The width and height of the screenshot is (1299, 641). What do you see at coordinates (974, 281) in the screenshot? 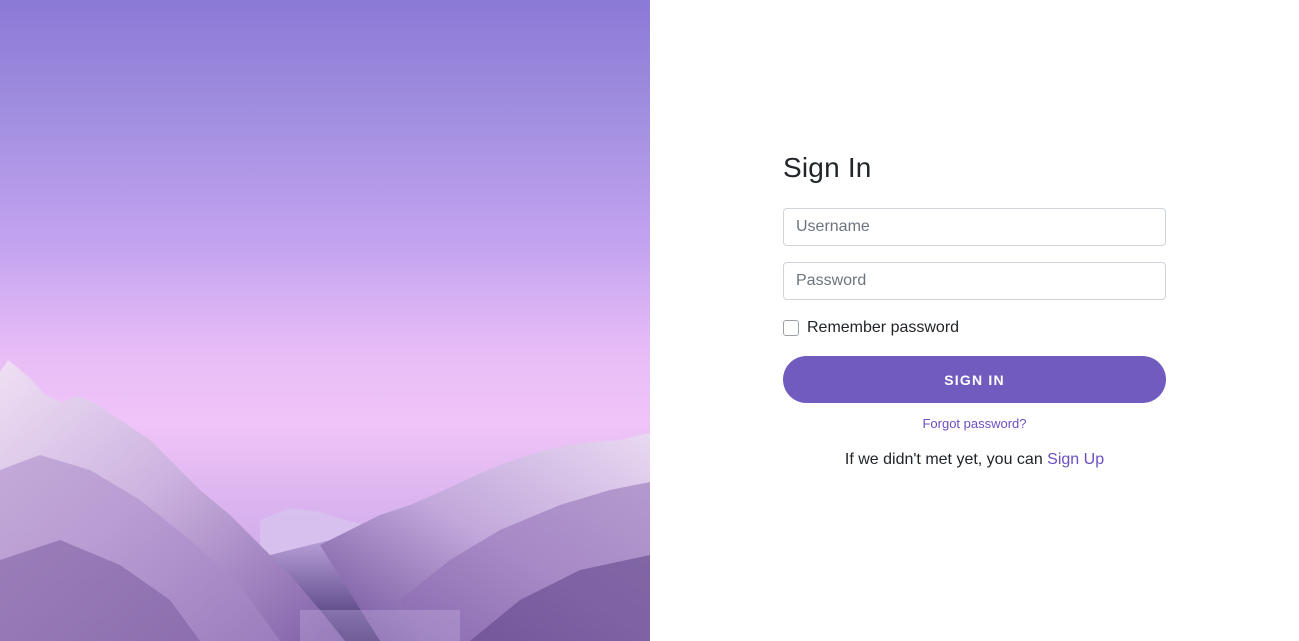
I see `password-input` at bounding box center [974, 281].